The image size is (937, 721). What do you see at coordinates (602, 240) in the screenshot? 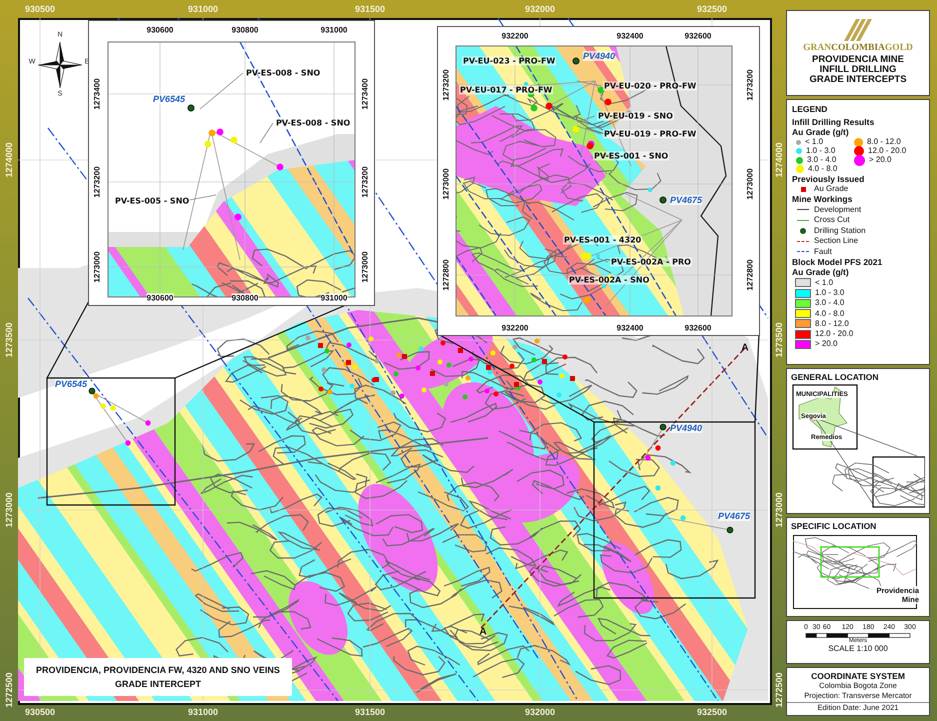
I see `drill-hole-label: PV-ES-001 - 4320` at bounding box center [602, 240].